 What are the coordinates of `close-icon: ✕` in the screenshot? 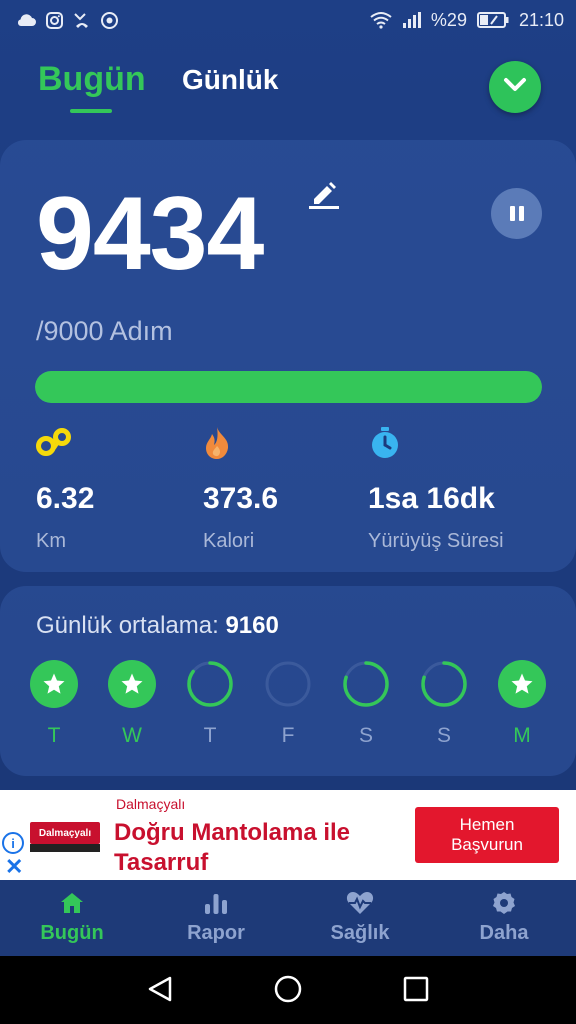 It's located at (14, 867).